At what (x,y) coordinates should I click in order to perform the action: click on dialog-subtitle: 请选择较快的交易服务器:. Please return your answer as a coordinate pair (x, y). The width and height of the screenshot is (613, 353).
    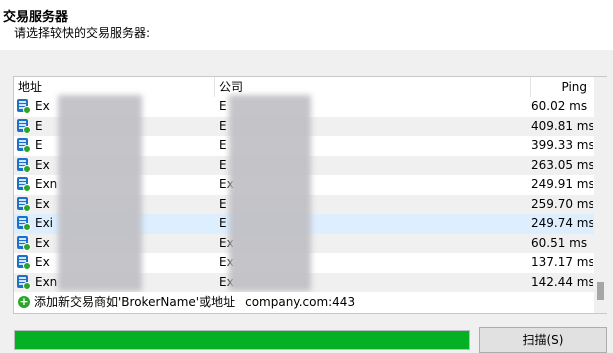
    Looking at the image, I should click on (82, 33).